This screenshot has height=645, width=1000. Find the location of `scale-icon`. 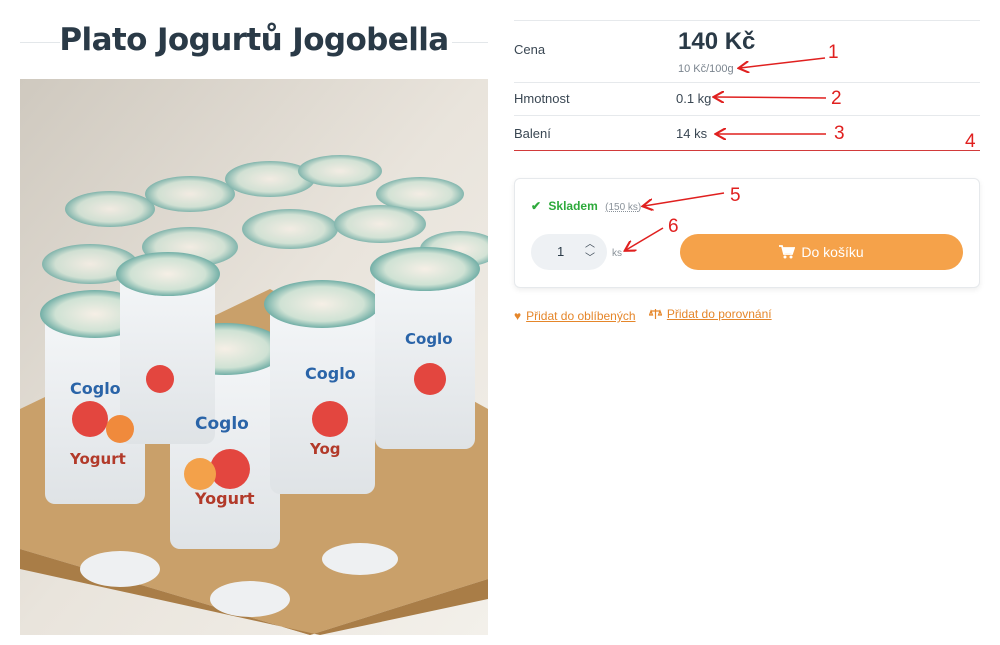

scale-icon is located at coordinates (655, 314).